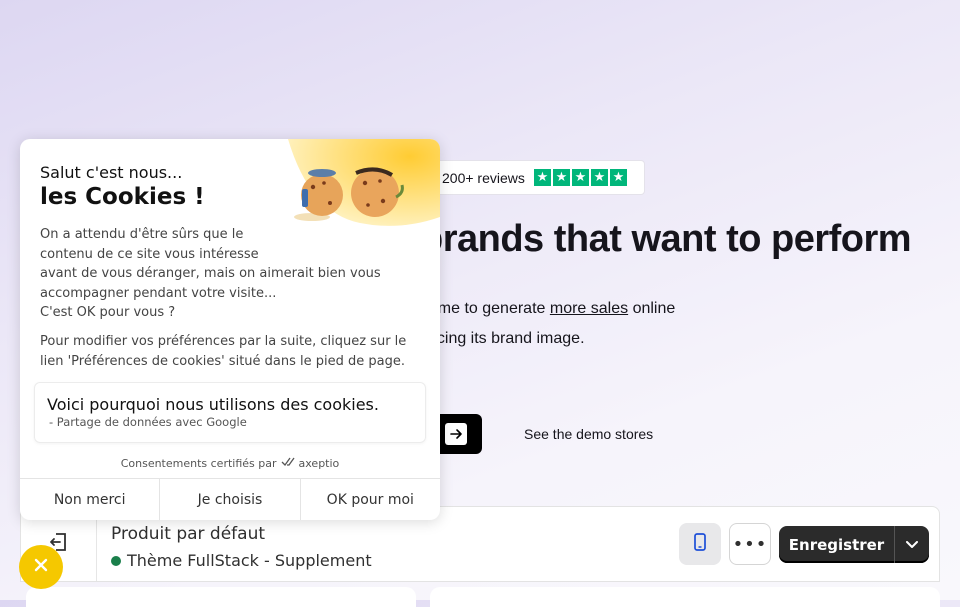 Image resolution: width=960 pixels, height=607 pixels. What do you see at coordinates (198, 463) in the screenshot?
I see `certified-text: Consentements certifiés par` at bounding box center [198, 463].